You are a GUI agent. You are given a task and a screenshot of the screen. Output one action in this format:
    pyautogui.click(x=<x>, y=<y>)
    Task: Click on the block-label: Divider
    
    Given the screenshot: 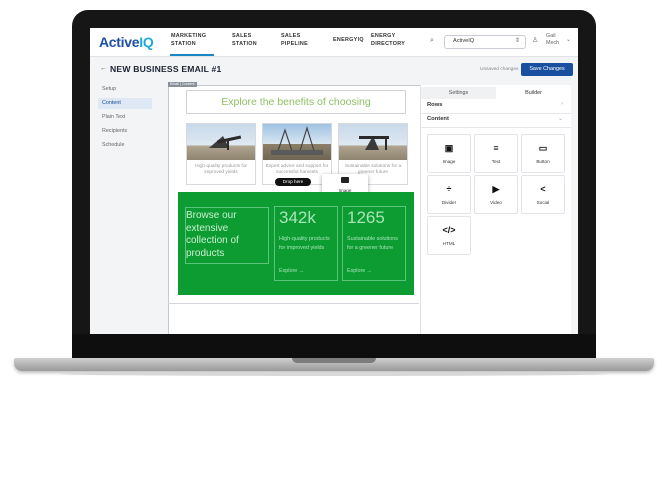 What is the action you would take?
    pyautogui.click(x=449, y=202)
    